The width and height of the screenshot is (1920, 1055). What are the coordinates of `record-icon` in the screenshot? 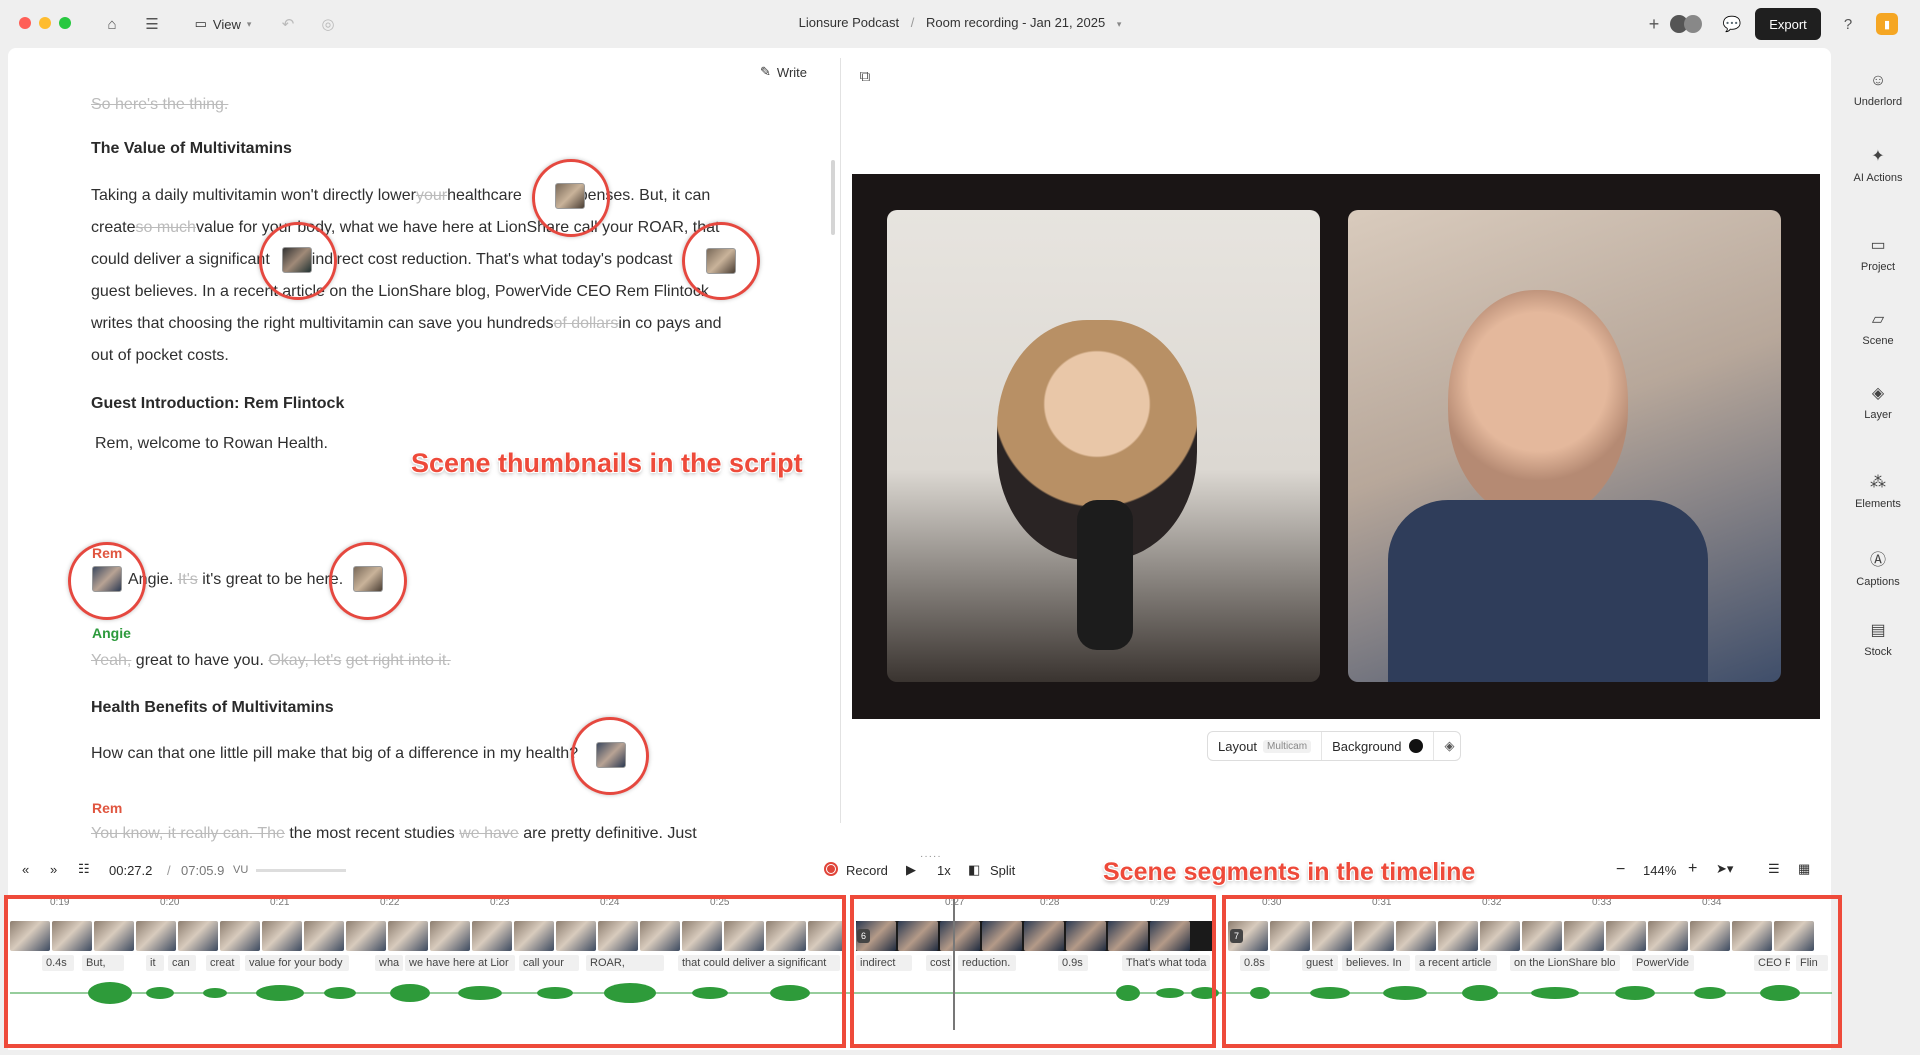 It's located at (831, 869).